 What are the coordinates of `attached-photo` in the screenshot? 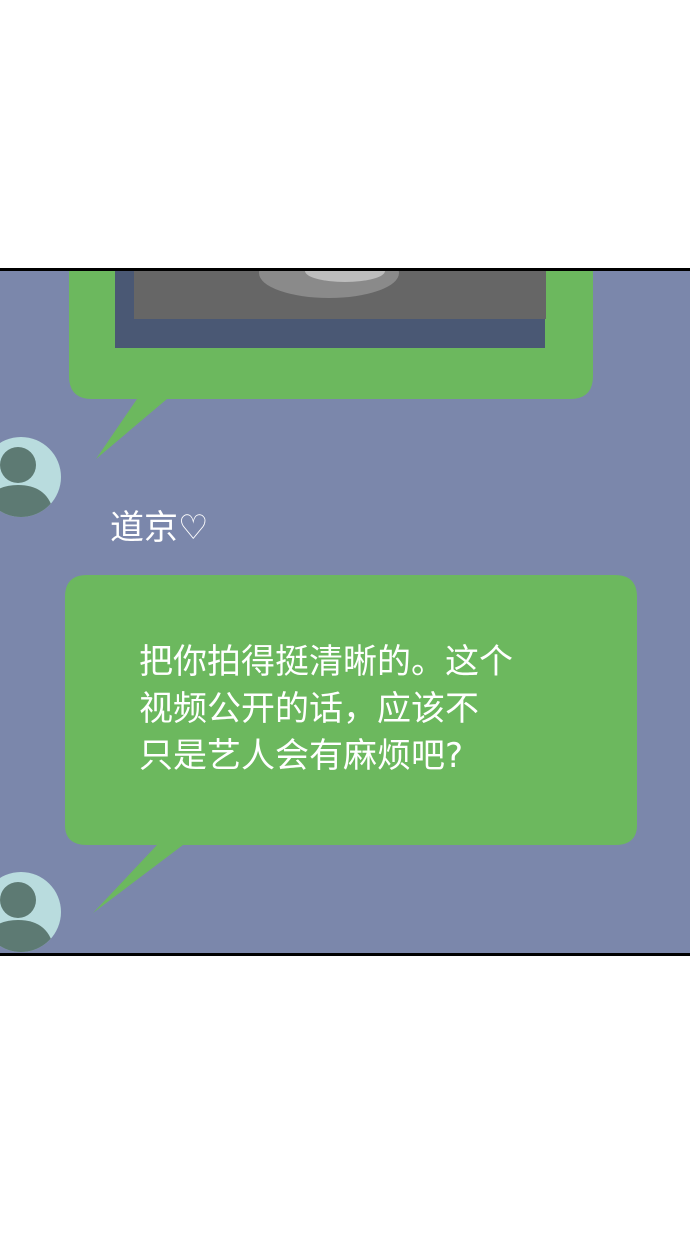 It's located at (330, 309).